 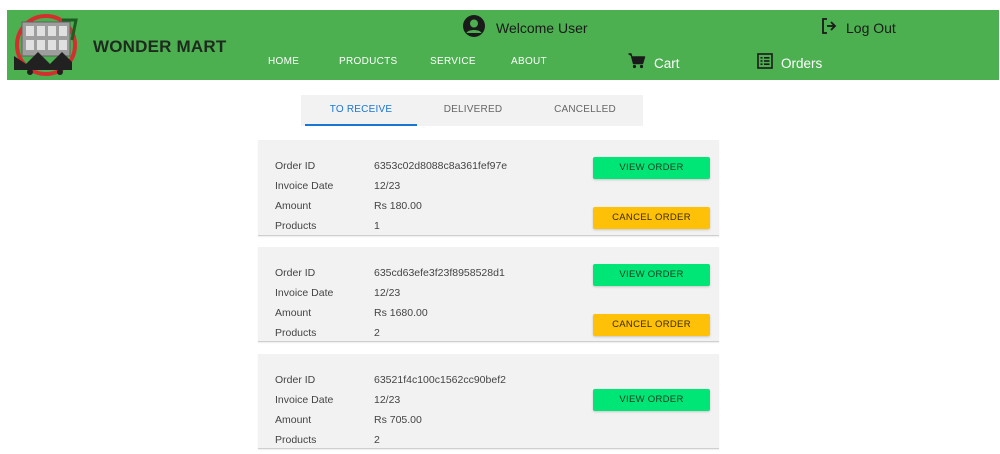 I want to click on nav-about: ABOUT, so click(x=529, y=61).